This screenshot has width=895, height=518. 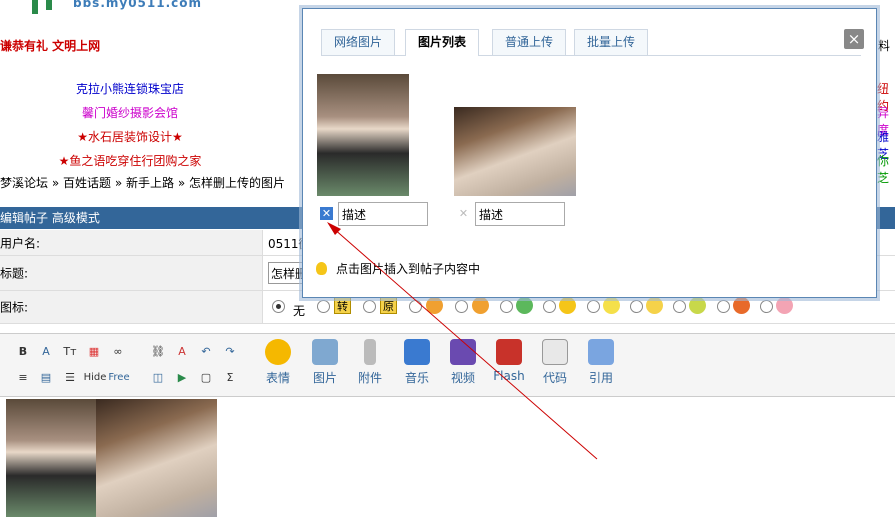 I want to click on ad-link-text: ★水石居装饰设计★, so click(x=130, y=137).